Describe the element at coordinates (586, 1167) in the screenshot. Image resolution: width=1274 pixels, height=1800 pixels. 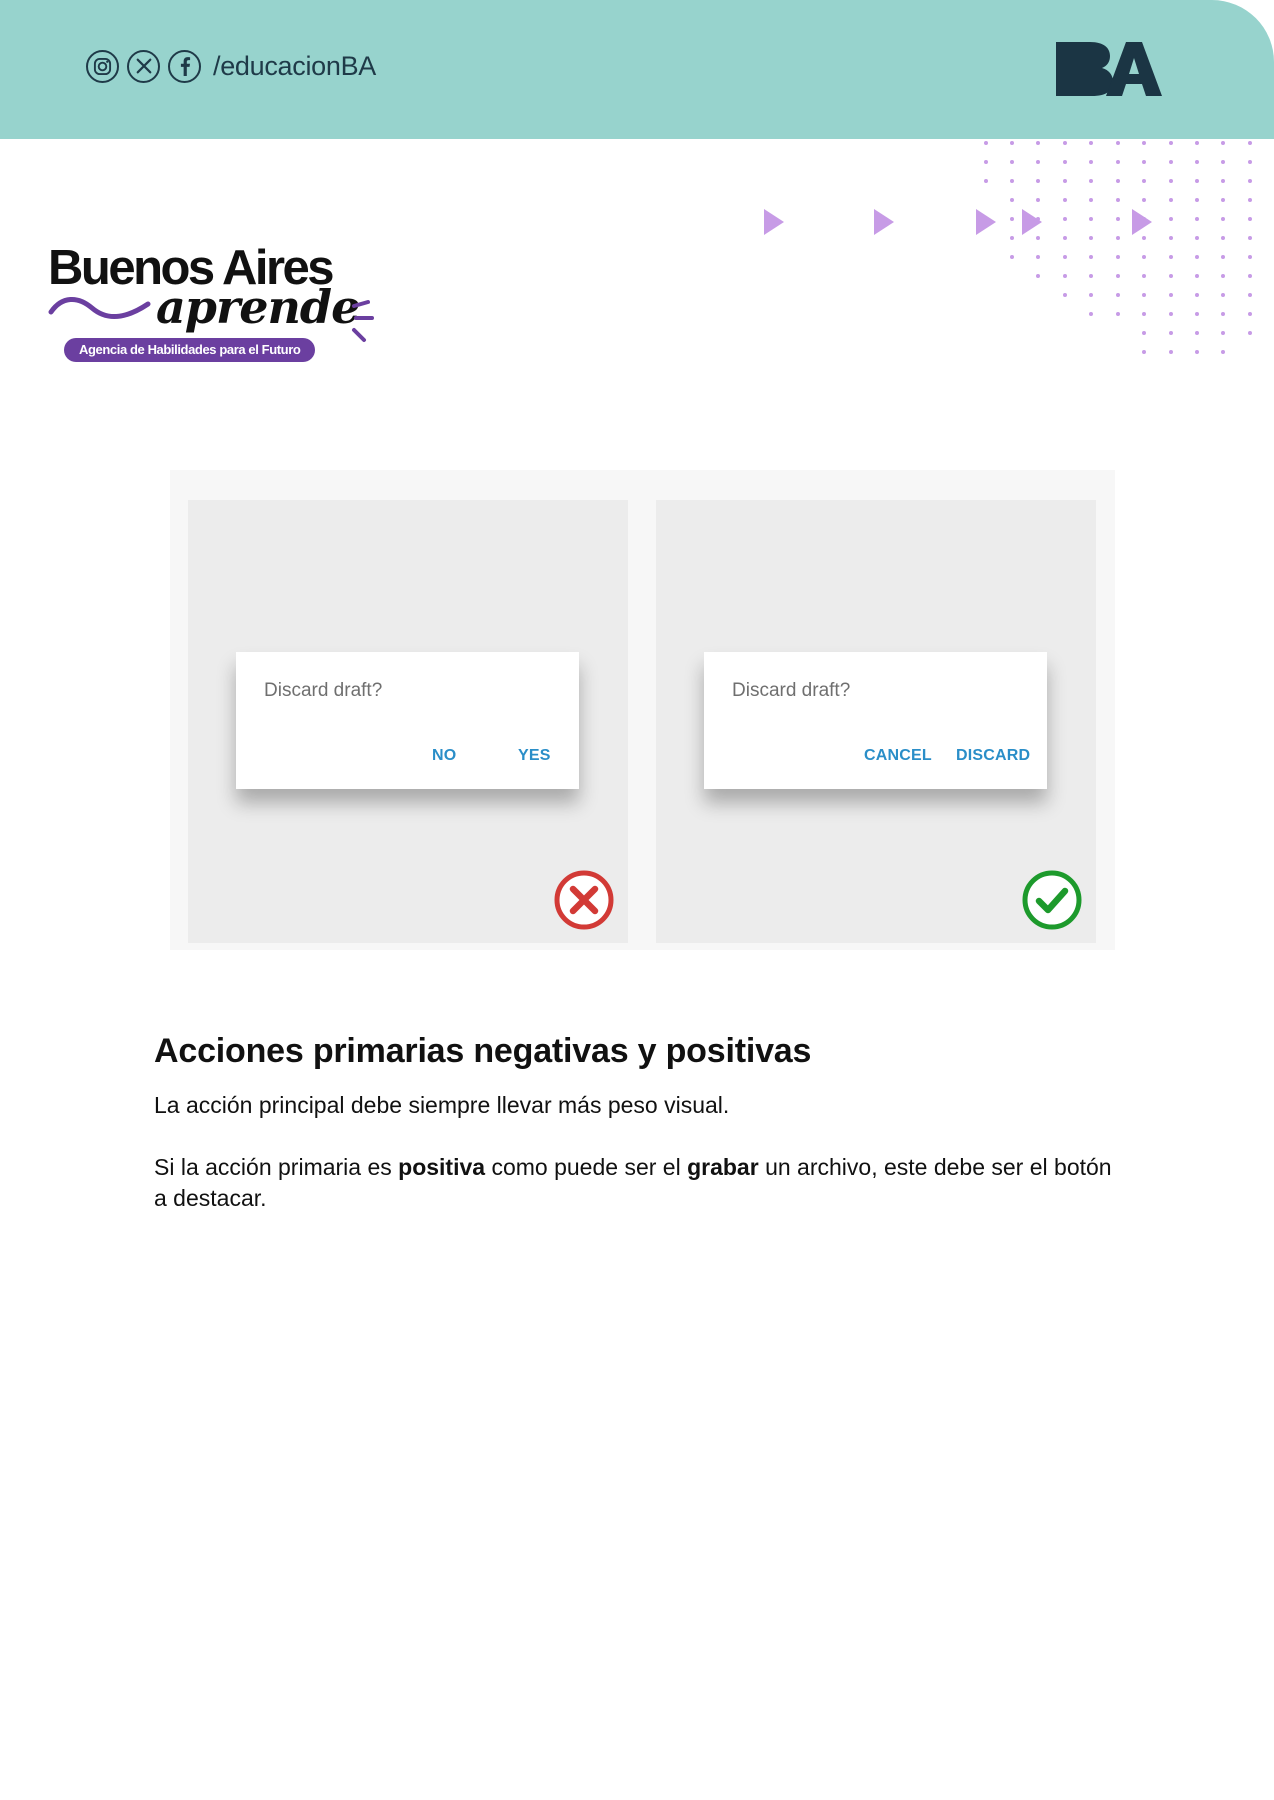
I see `para2-text-2: como puede ser el` at that location.